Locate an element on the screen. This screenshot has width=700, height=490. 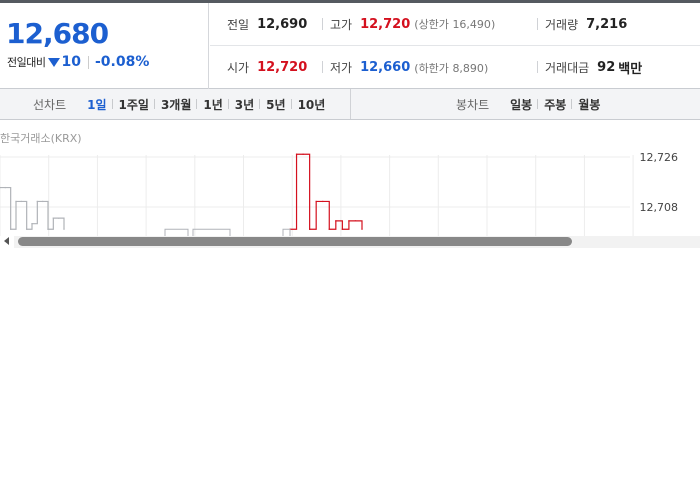
stat-value: 12,660 is located at coordinates (385, 67).